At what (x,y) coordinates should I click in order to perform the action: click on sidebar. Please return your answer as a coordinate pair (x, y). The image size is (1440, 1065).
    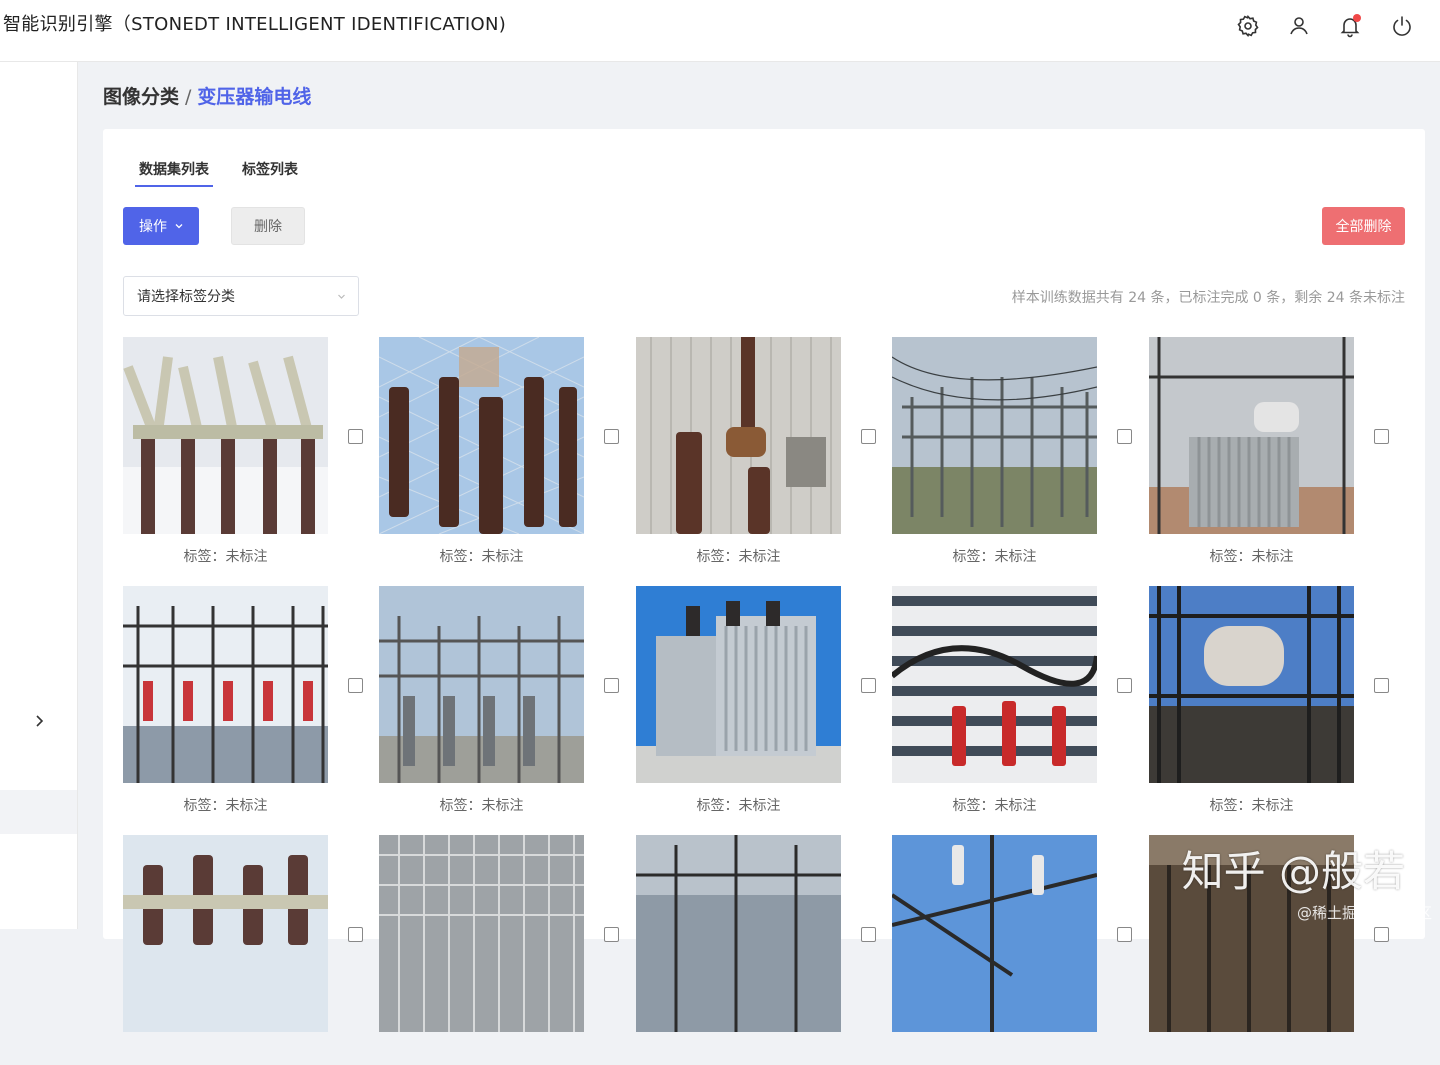
    Looking at the image, I should click on (39, 495).